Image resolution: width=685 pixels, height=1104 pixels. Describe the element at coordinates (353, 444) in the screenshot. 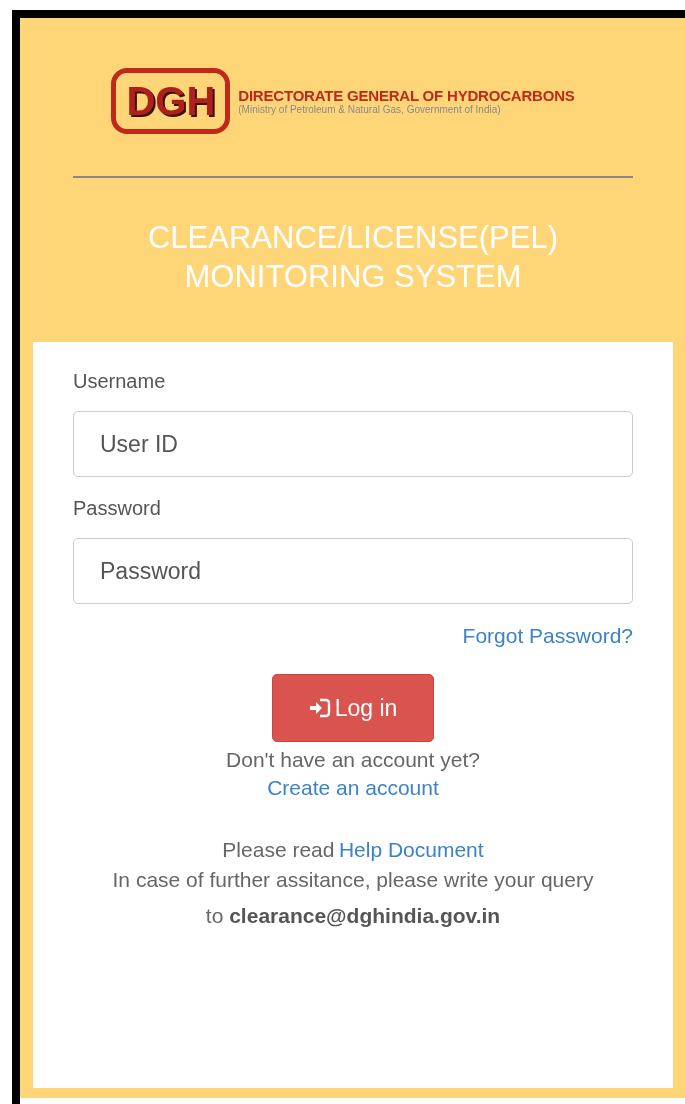

I see `input-field: User ID` at that location.